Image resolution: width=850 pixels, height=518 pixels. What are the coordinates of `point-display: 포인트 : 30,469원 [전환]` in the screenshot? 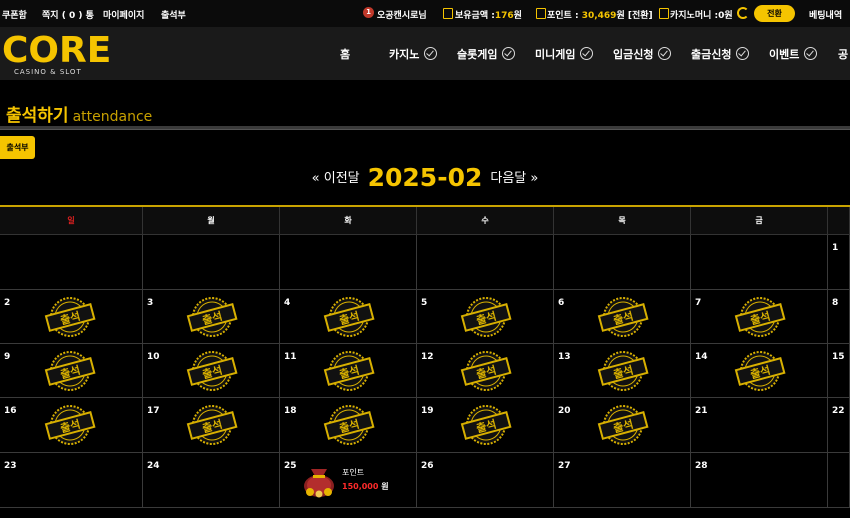 It's located at (600, 14).